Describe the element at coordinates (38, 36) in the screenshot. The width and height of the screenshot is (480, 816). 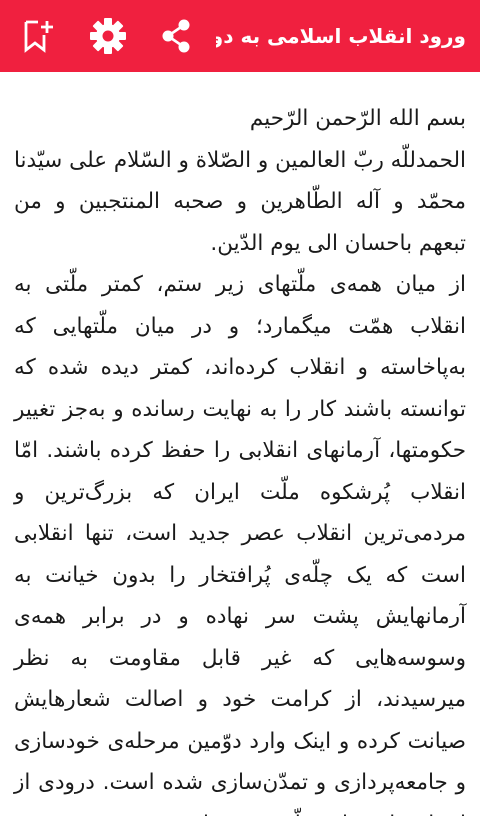
I see `bookmark-add-icon` at that location.